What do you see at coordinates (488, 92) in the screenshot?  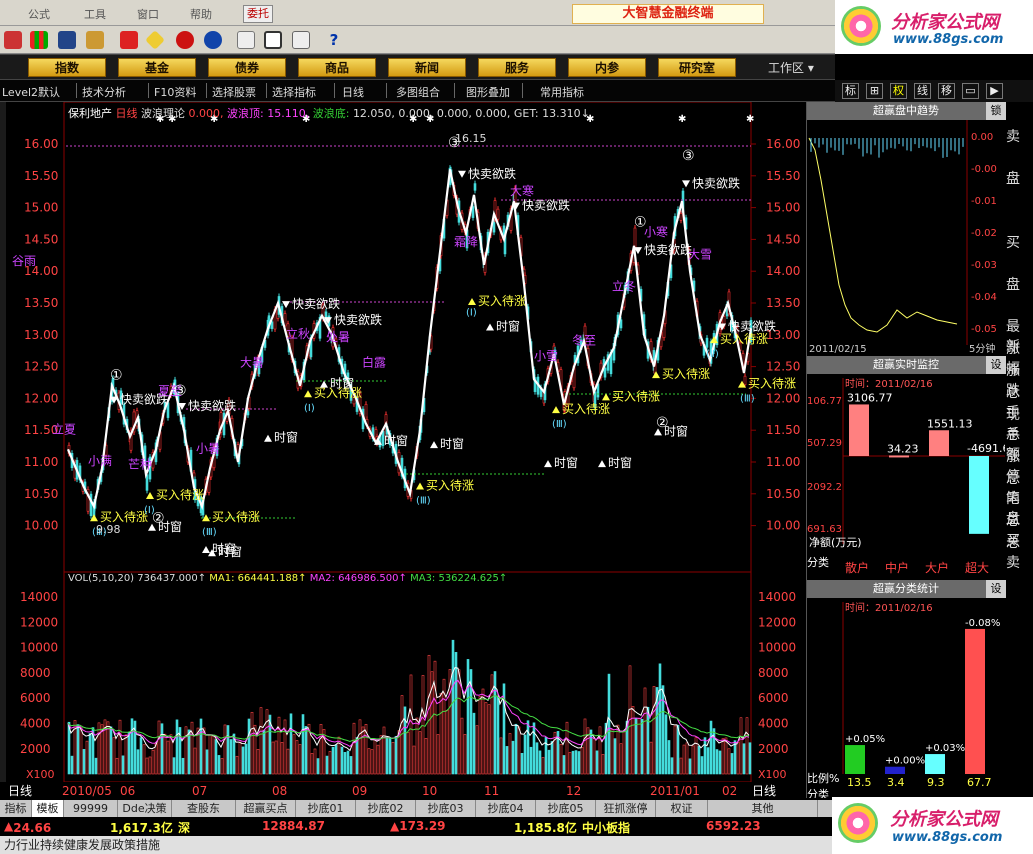 I see `tab-overlay: 图形叠加` at bounding box center [488, 92].